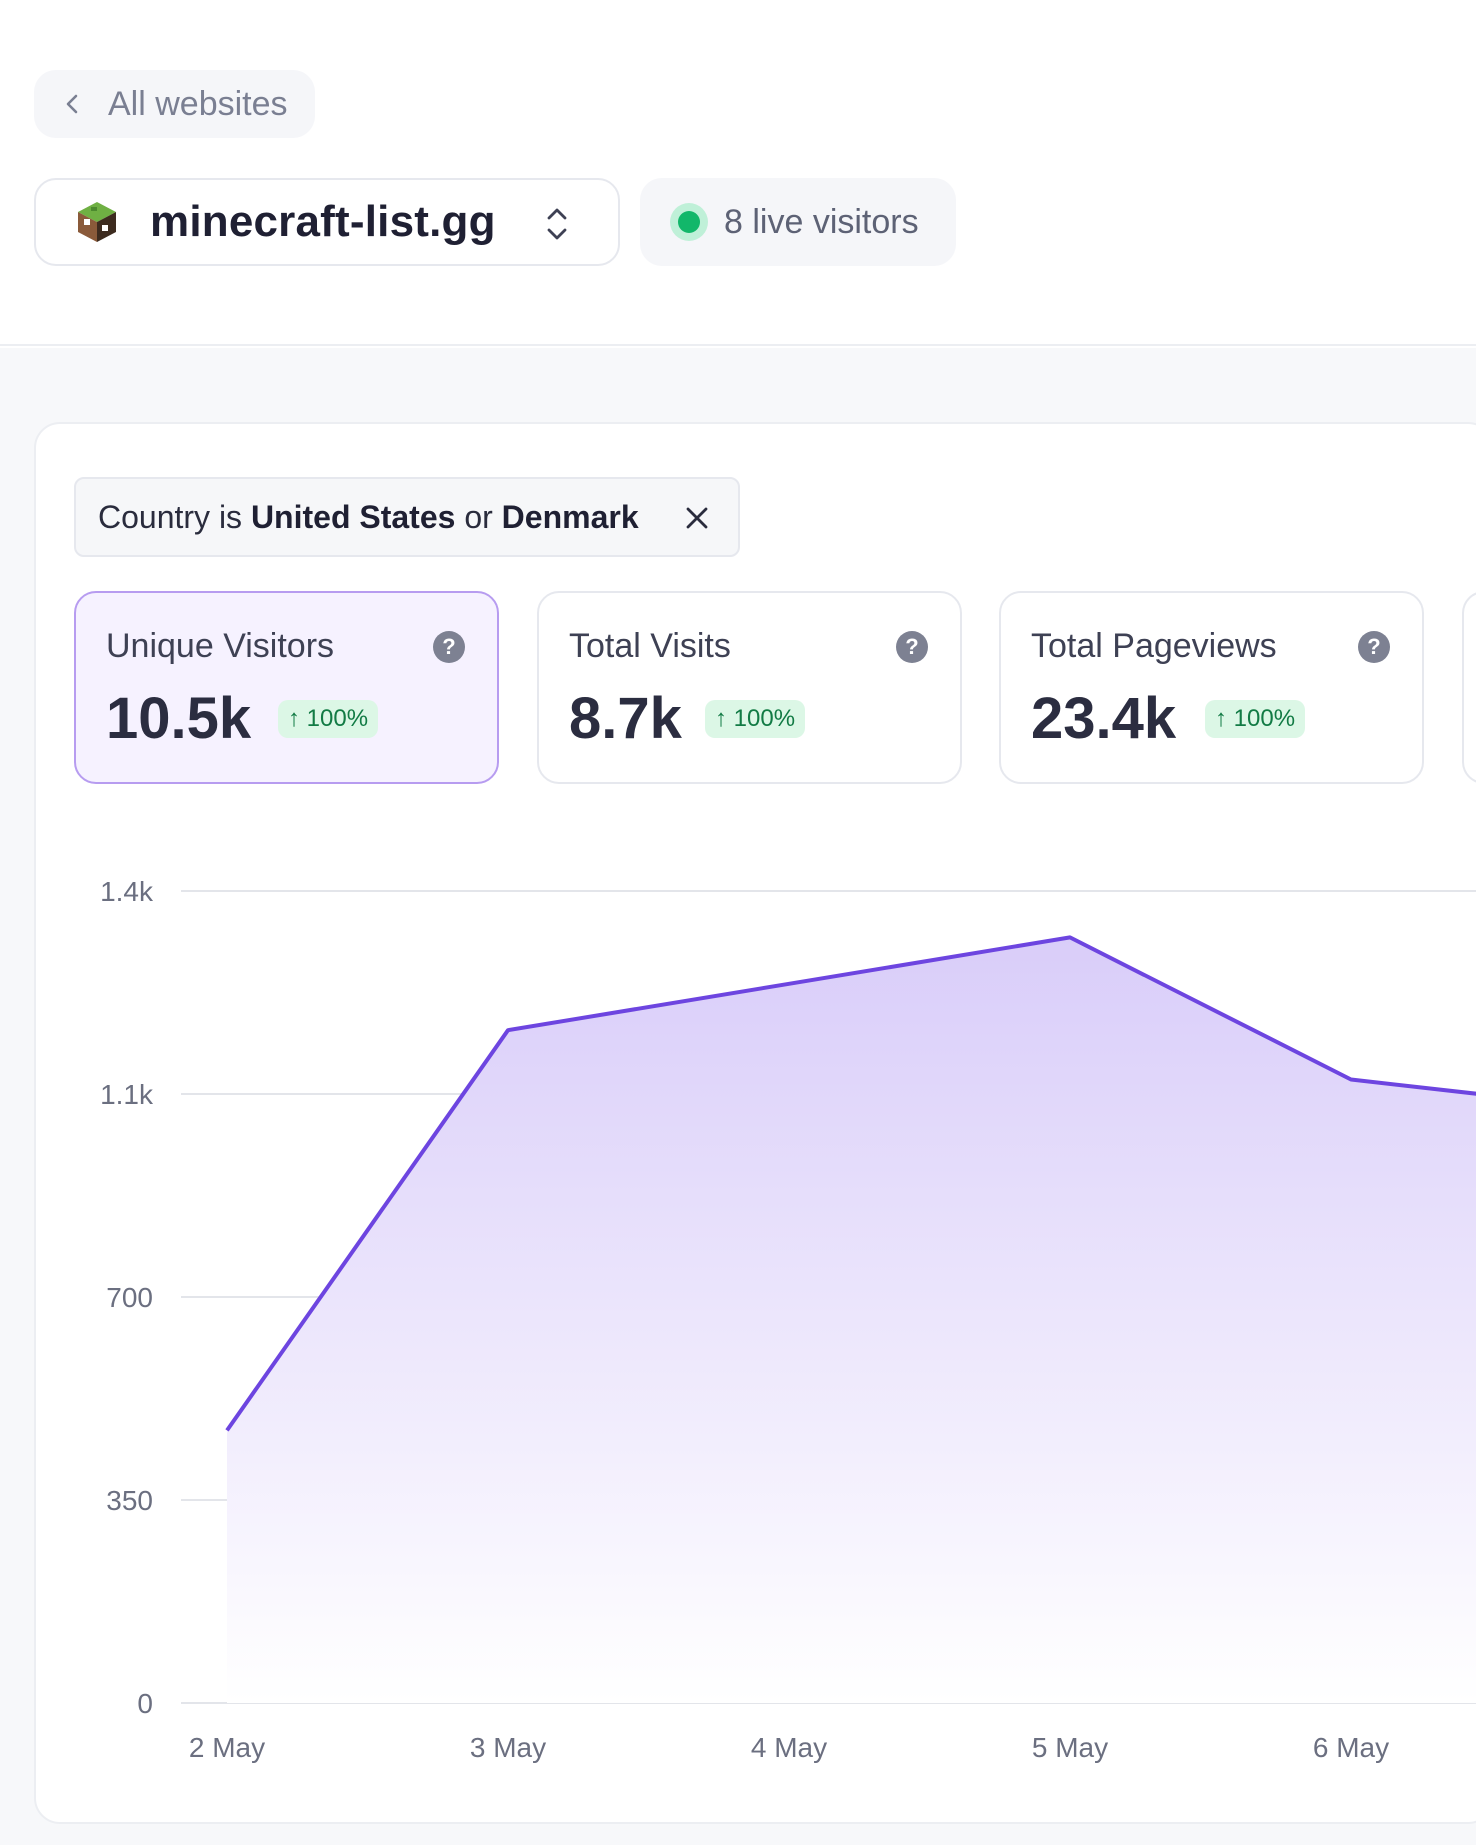  I want to click on y-tick-label: 700, so click(129, 1297).